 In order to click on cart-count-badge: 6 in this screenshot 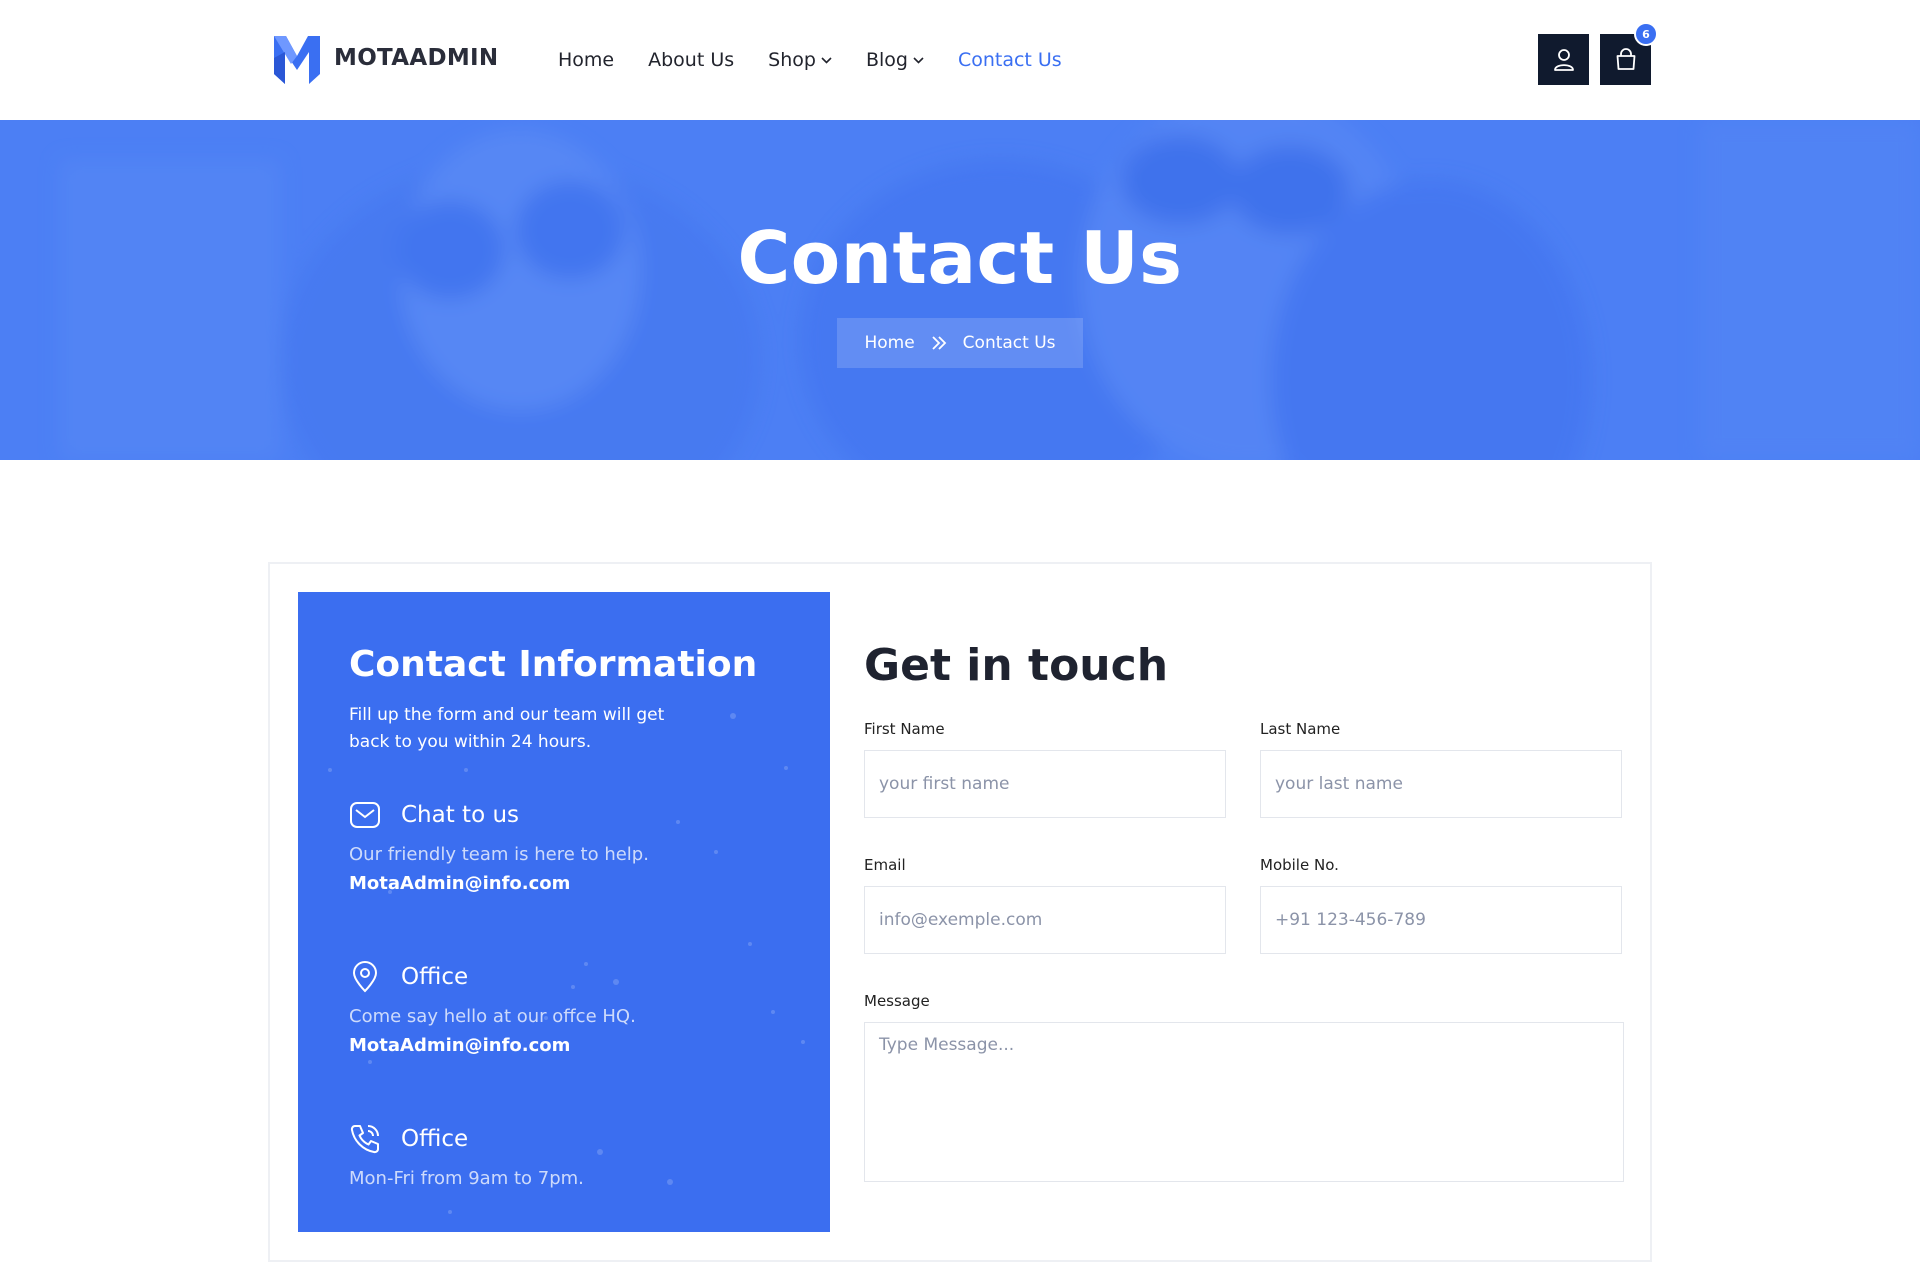, I will do `click(1646, 34)`.